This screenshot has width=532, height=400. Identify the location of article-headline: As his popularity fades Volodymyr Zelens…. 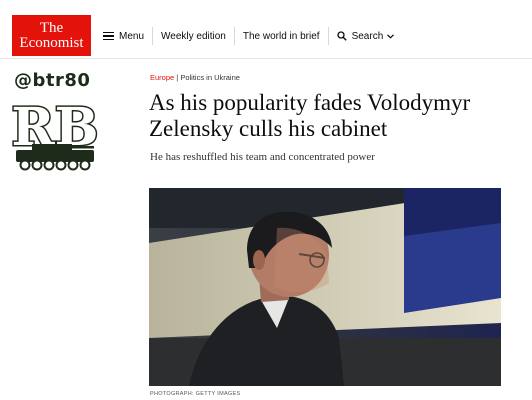
(310, 115).